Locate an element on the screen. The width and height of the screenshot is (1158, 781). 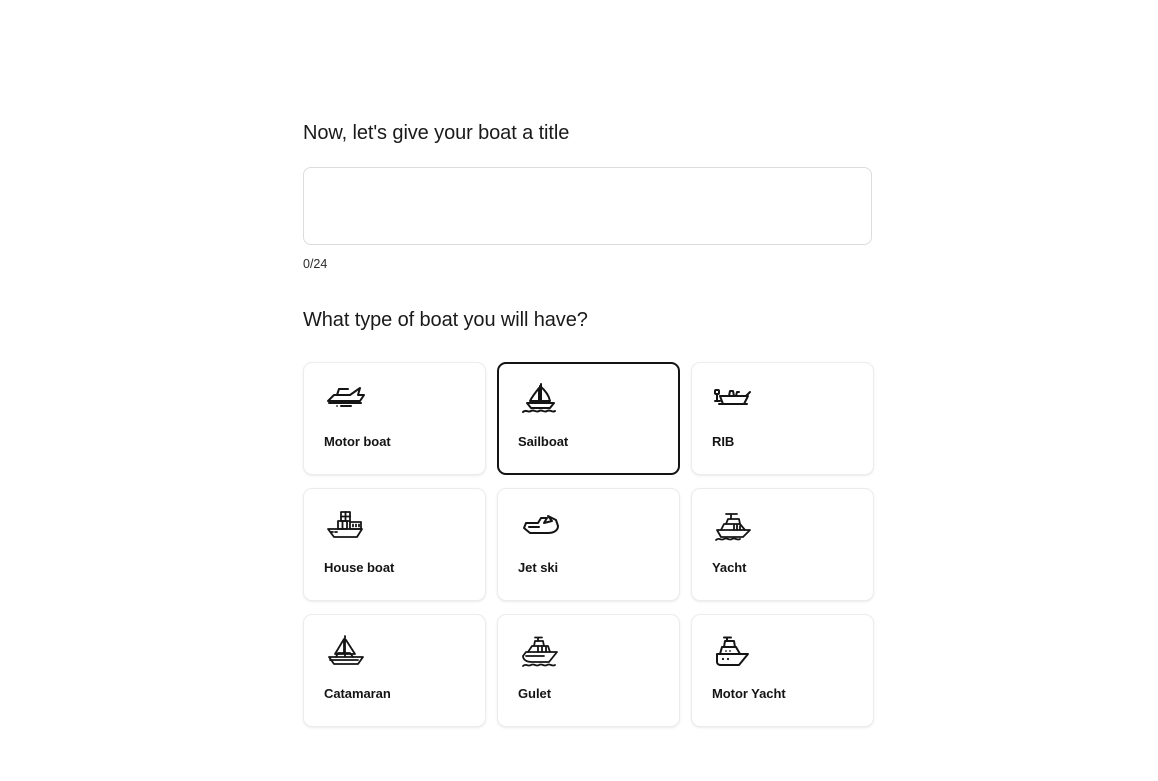
gulet-icon is located at coordinates (540, 652).